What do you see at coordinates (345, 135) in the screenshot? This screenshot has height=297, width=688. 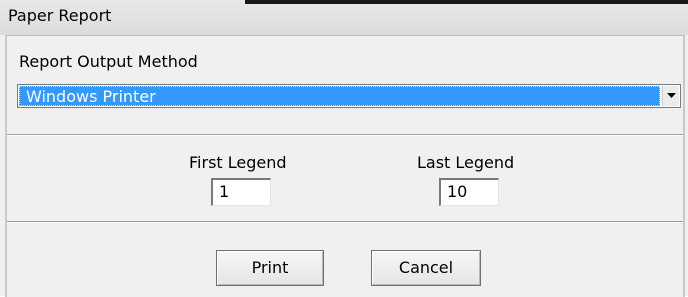 I see `top-divider` at bounding box center [345, 135].